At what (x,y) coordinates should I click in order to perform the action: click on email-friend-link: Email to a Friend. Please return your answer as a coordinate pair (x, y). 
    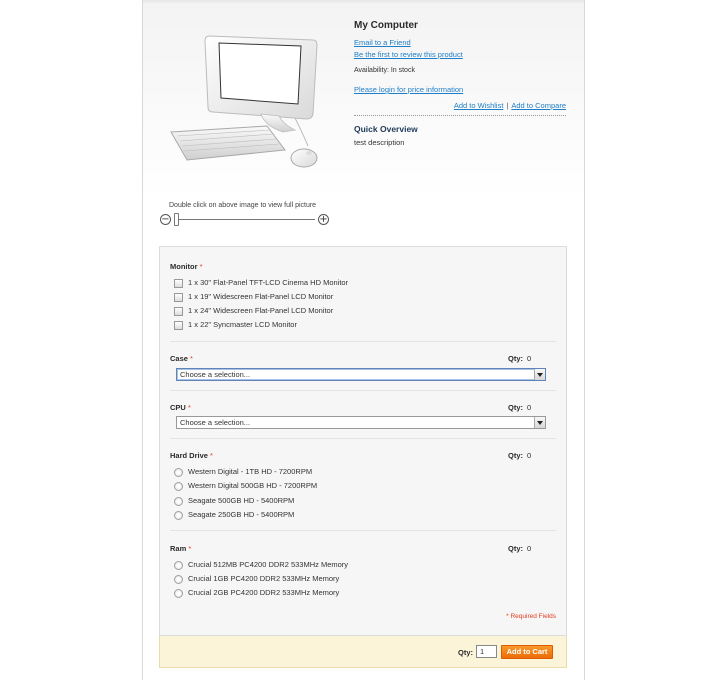
    Looking at the image, I should click on (460, 43).